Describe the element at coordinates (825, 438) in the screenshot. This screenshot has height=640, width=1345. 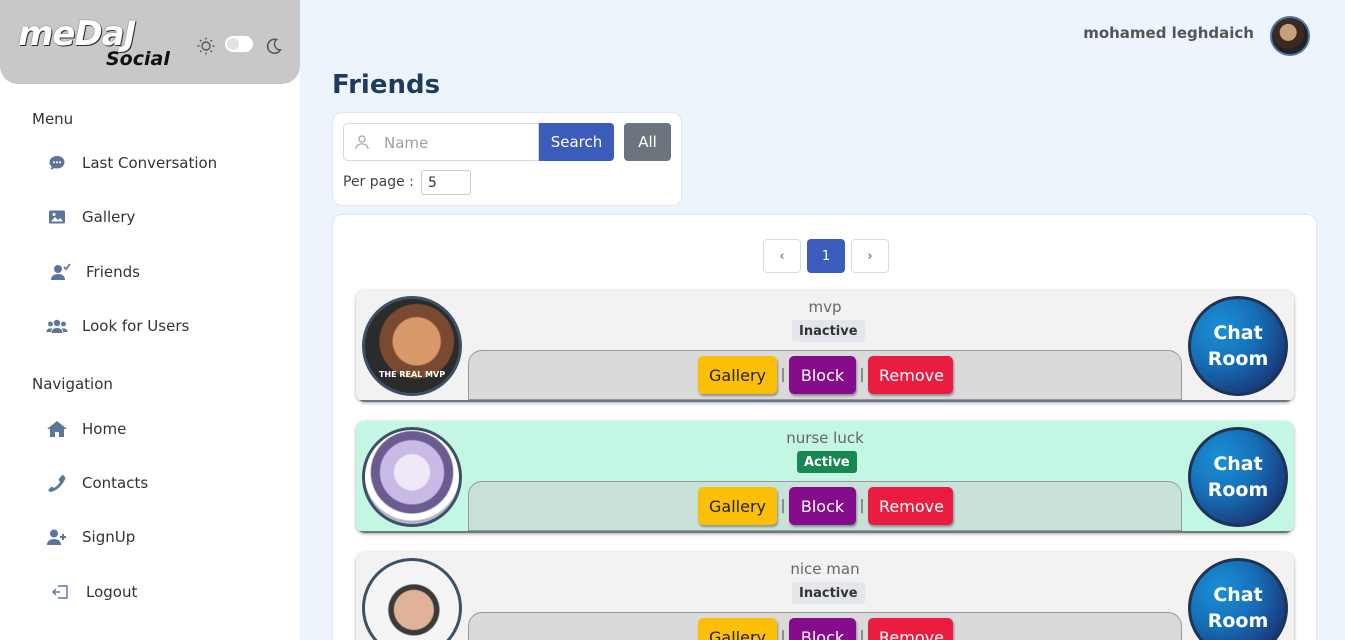
I see `friend-name: nurse luck` at that location.